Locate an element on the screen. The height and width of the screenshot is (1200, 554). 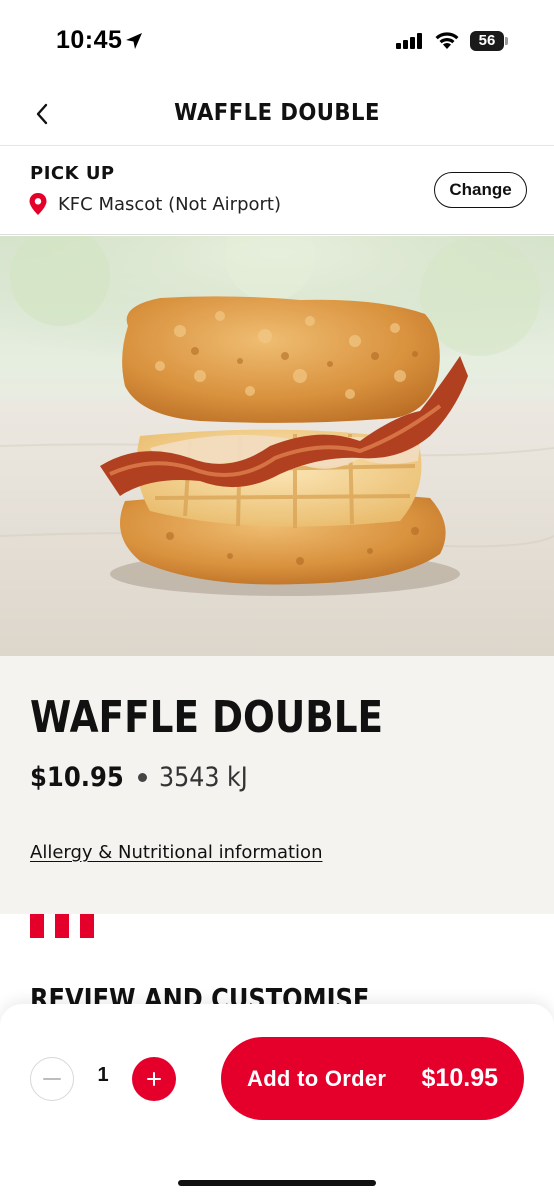
increase-quantity-button is located at coordinates (154, 1079).